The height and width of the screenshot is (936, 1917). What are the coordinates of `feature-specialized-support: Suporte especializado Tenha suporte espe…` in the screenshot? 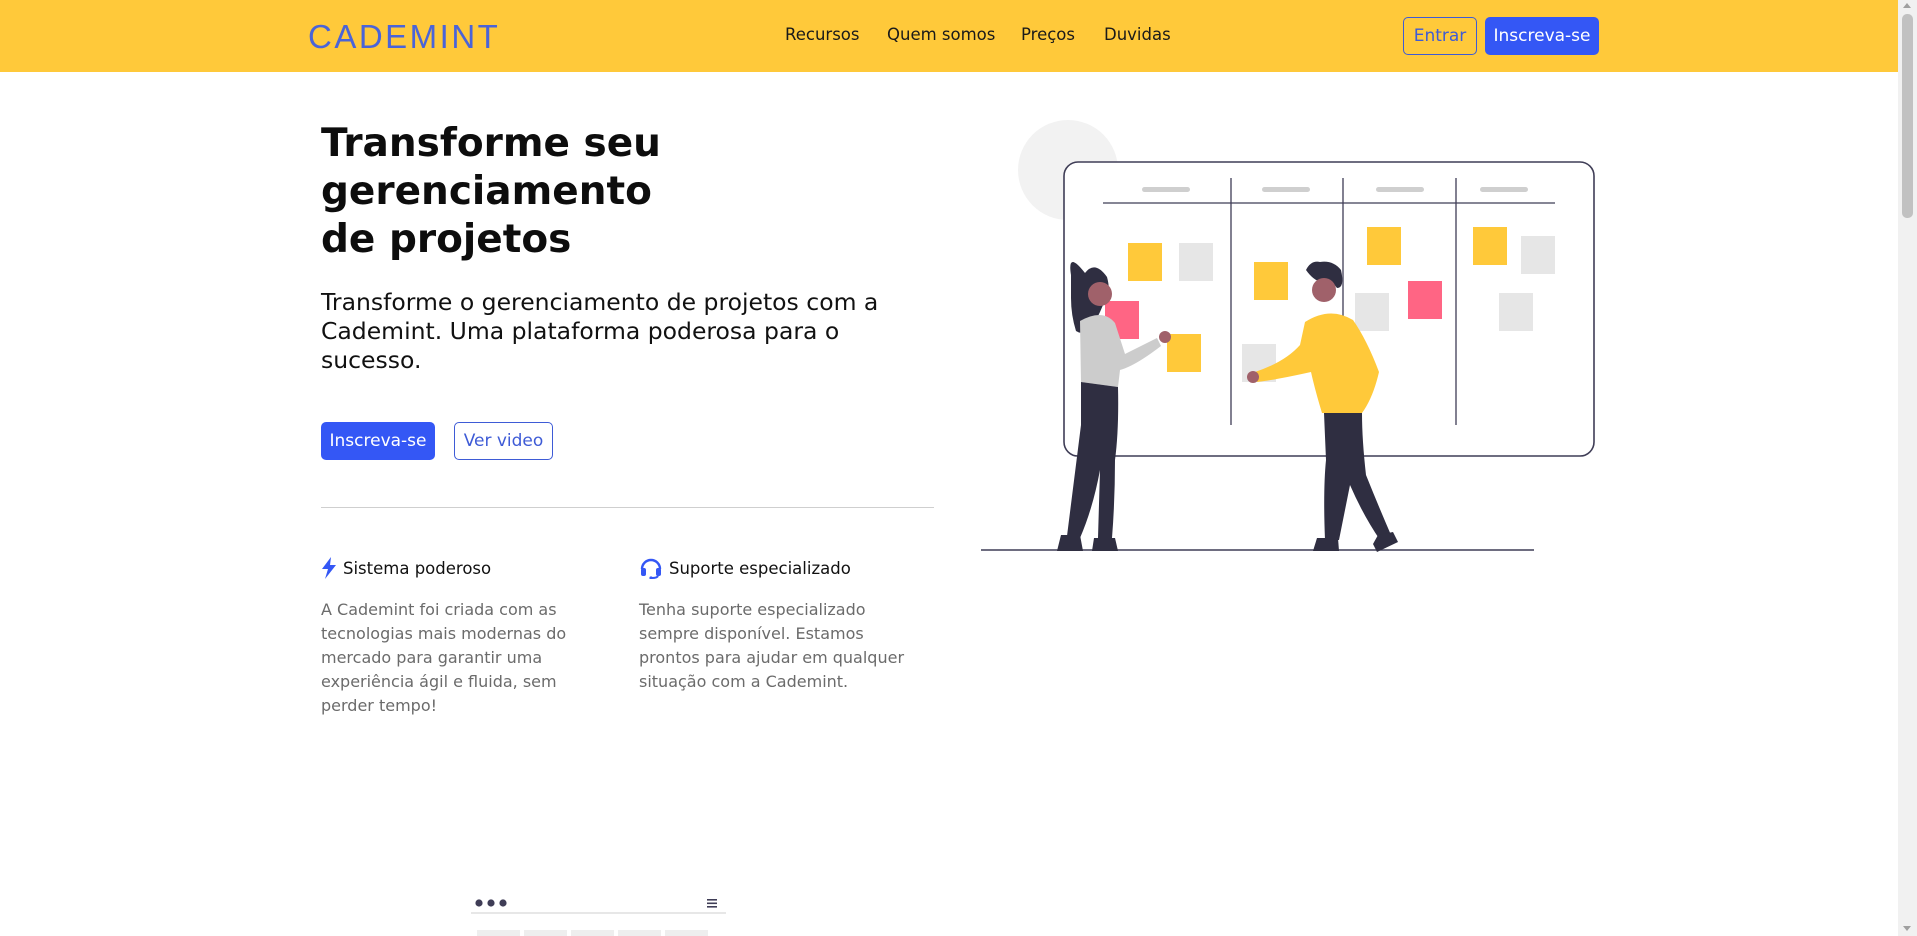 It's located at (784, 625).